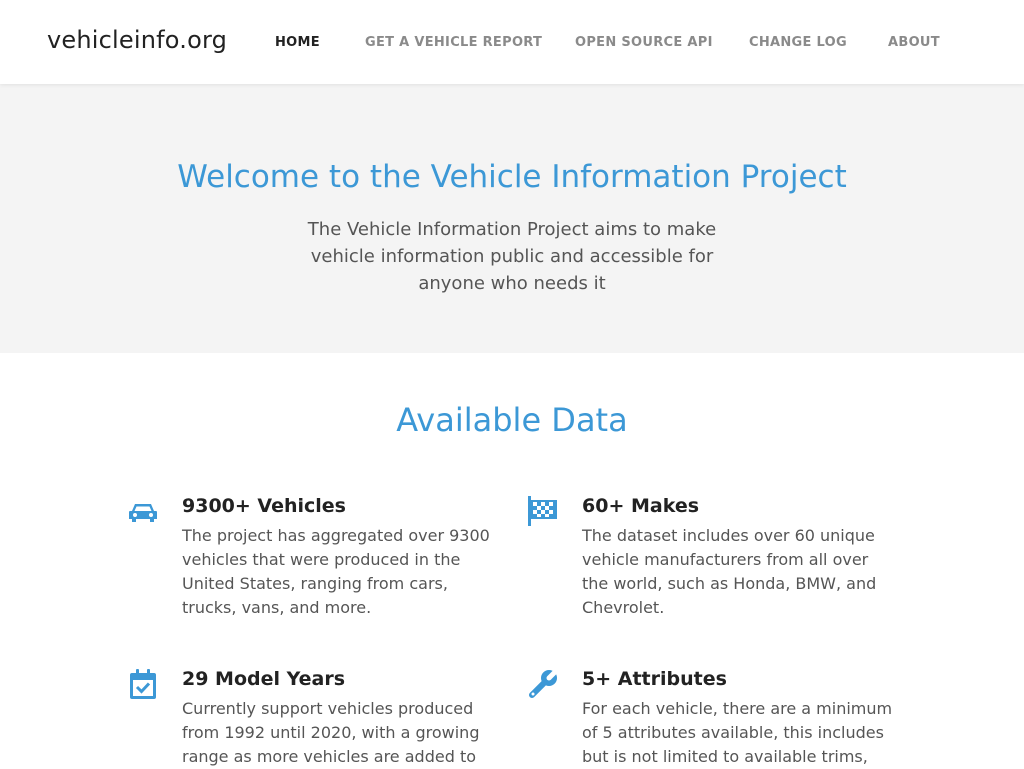 The image size is (1024, 769). What do you see at coordinates (264, 506) in the screenshot?
I see `feature-title: 9300+ Vehicles` at bounding box center [264, 506].